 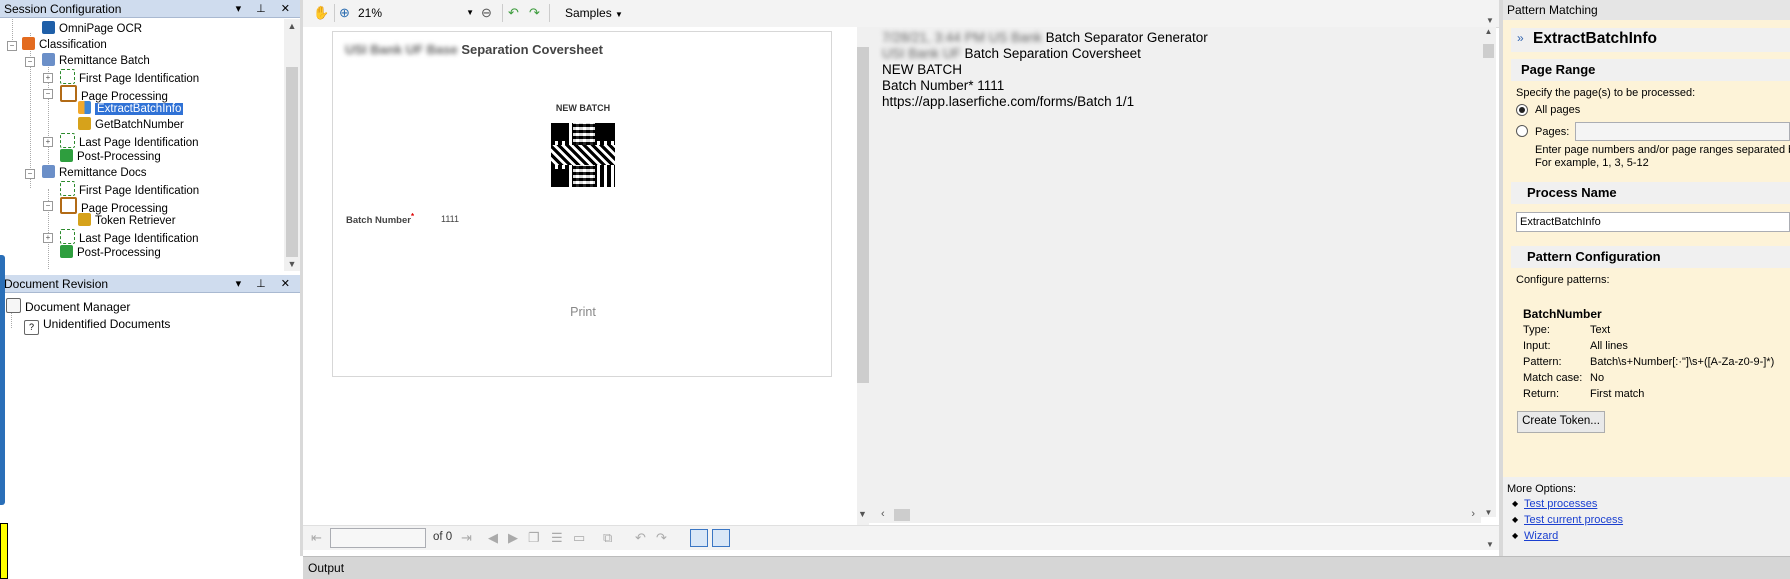 What do you see at coordinates (127, 221) in the screenshot?
I see `tree-item-token-retriever: Token Retriever` at bounding box center [127, 221].